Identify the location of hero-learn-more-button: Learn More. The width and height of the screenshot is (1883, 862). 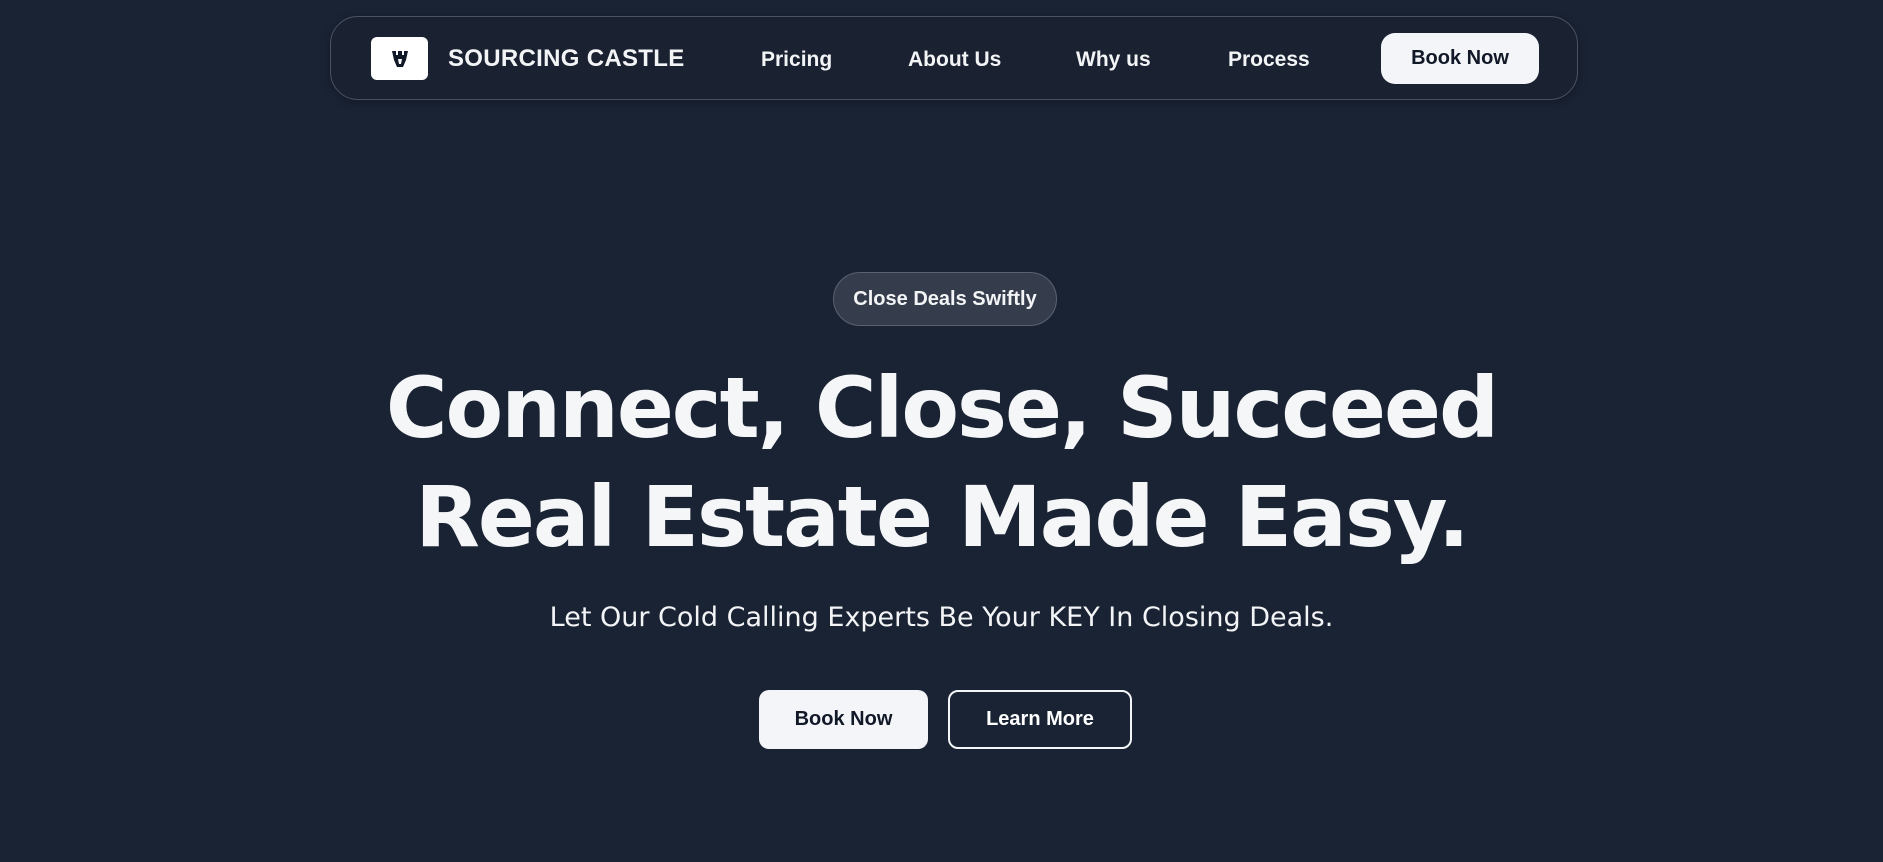
(1040, 719).